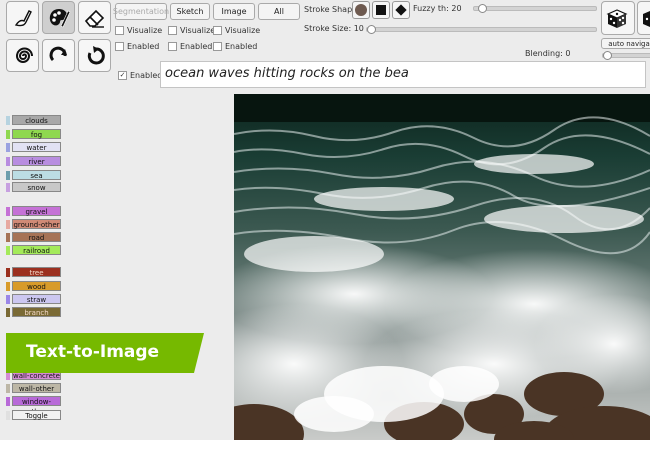 The image size is (650, 450). What do you see at coordinates (331, 9) in the screenshot?
I see `stroke-shape-label: Stroke Shape` at bounding box center [331, 9].